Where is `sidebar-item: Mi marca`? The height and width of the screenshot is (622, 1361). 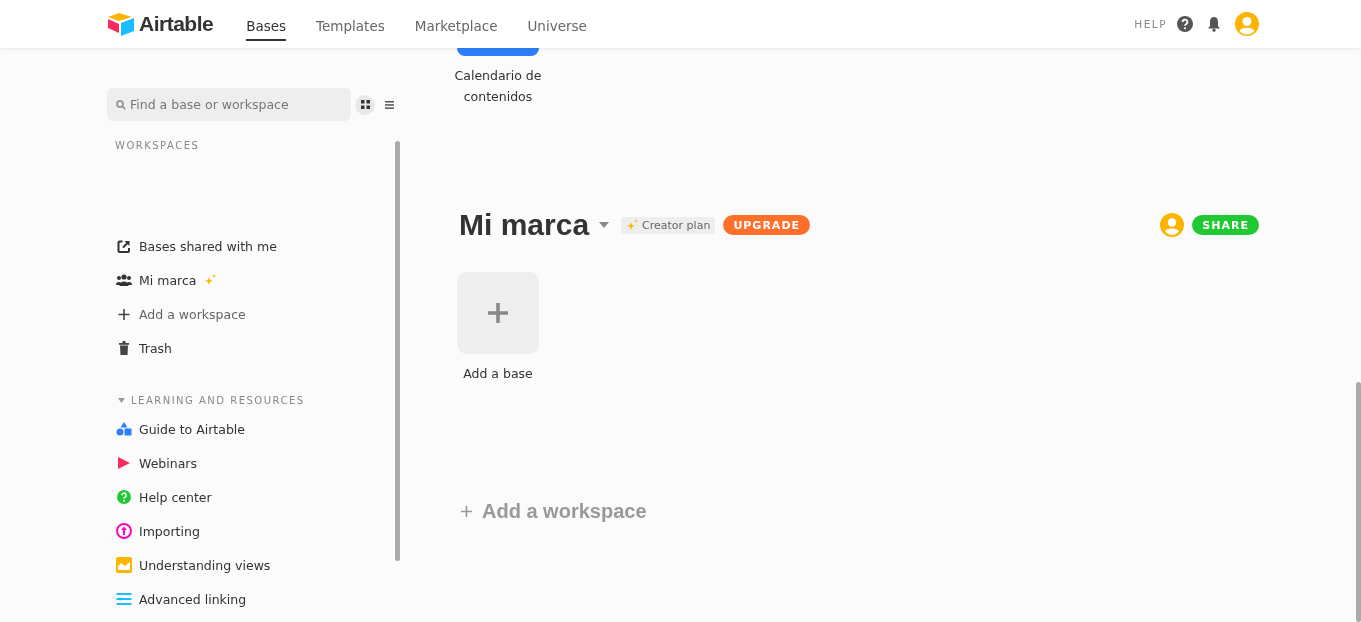
sidebar-item: Mi marca is located at coordinates (168, 280).